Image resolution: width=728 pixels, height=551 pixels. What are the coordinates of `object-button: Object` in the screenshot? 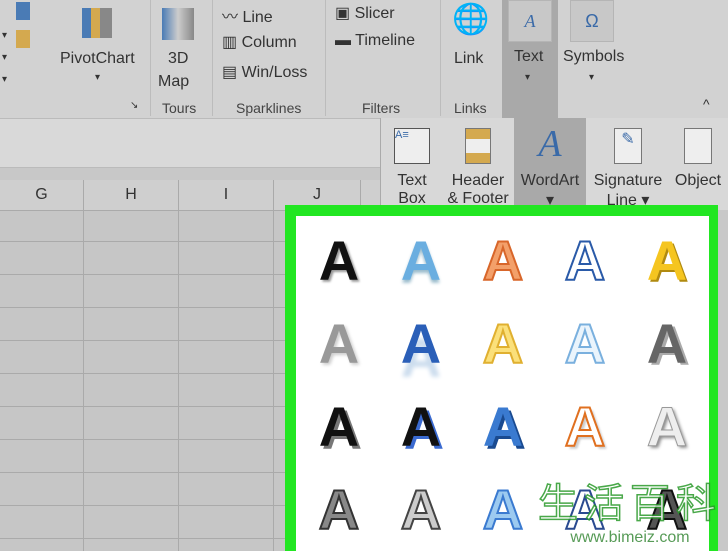 It's located at (698, 164).